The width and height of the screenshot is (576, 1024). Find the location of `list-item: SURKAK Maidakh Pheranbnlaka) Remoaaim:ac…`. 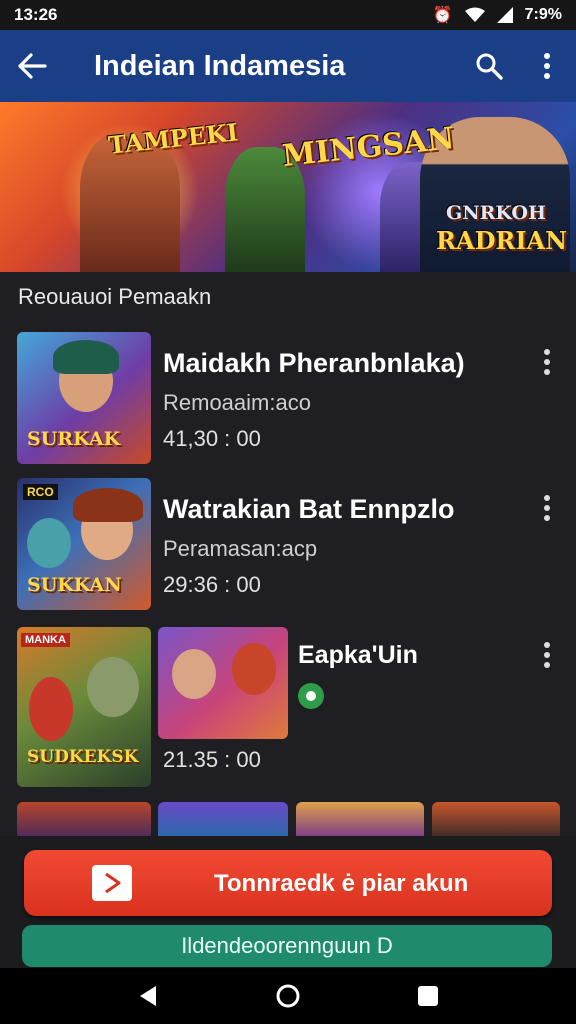

list-item: SURKAK Maidakh Pheranbnlaka) Remoaaim:ac… is located at coordinates (288, 397).